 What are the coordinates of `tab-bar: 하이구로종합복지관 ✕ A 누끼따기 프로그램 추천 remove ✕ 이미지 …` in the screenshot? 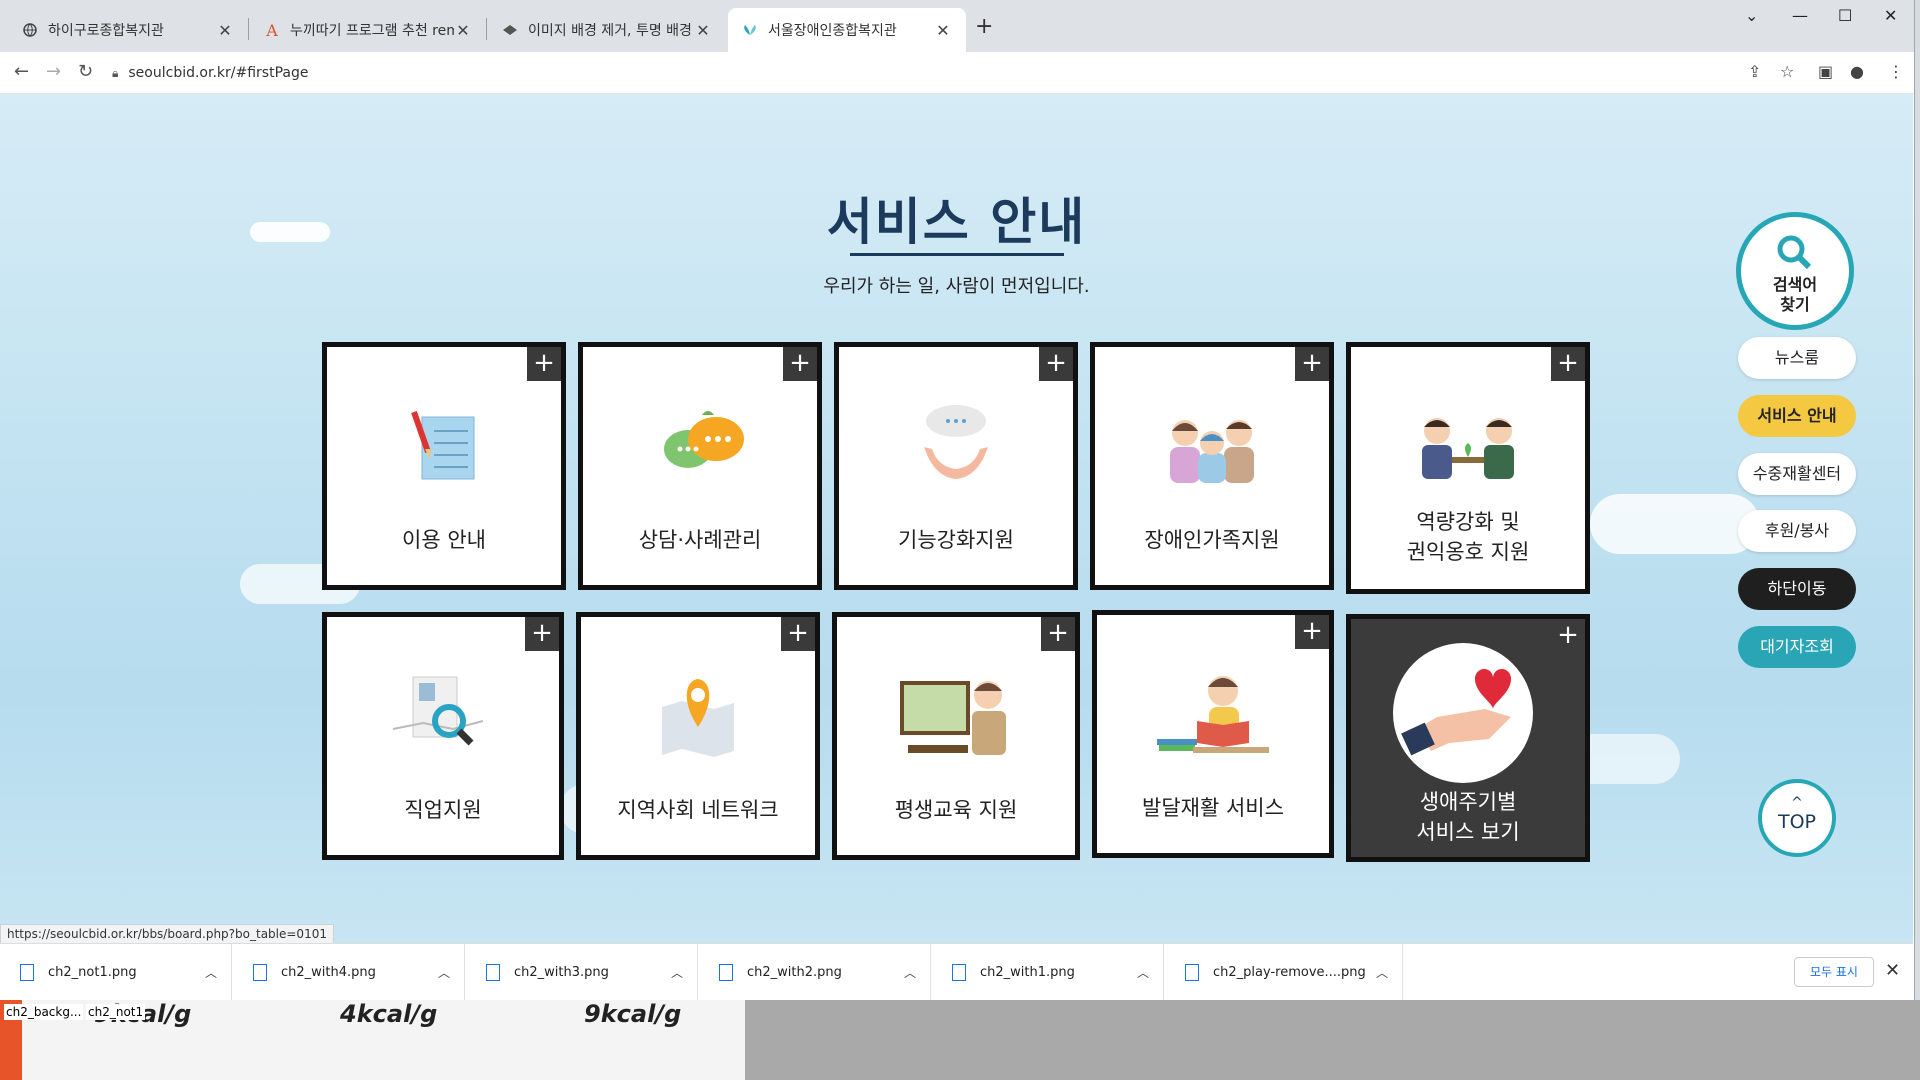 It's located at (957, 26).